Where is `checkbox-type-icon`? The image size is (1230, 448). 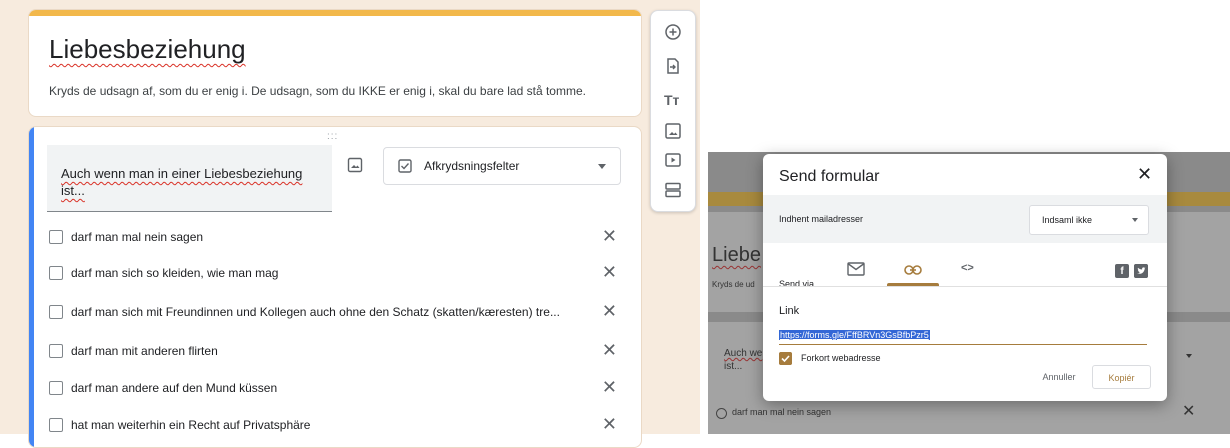
checkbox-type-icon is located at coordinates (405, 166).